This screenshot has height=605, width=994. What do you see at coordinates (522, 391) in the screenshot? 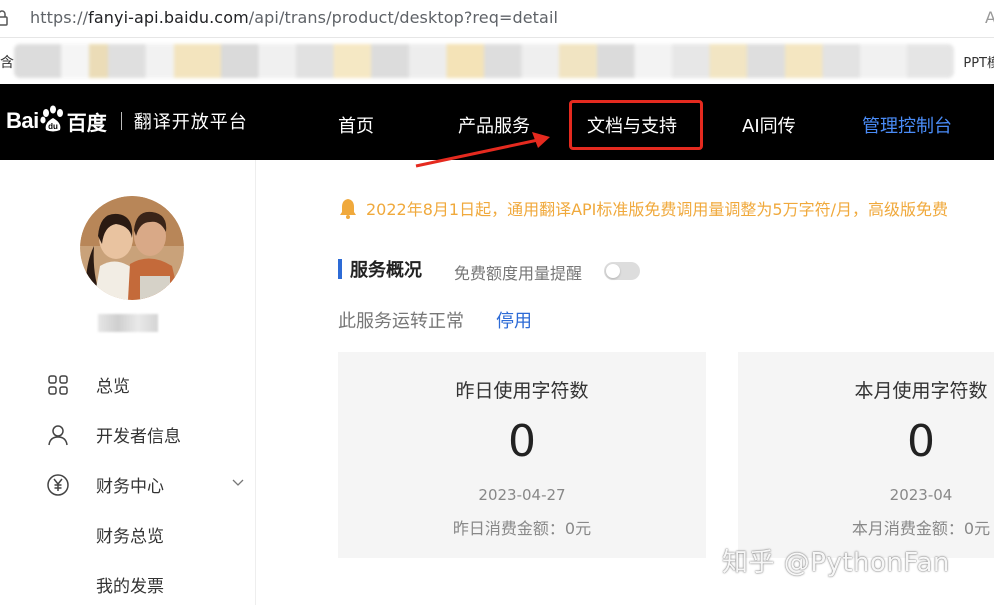
I see `card-title: 昨日使用字符数` at bounding box center [522, 391].